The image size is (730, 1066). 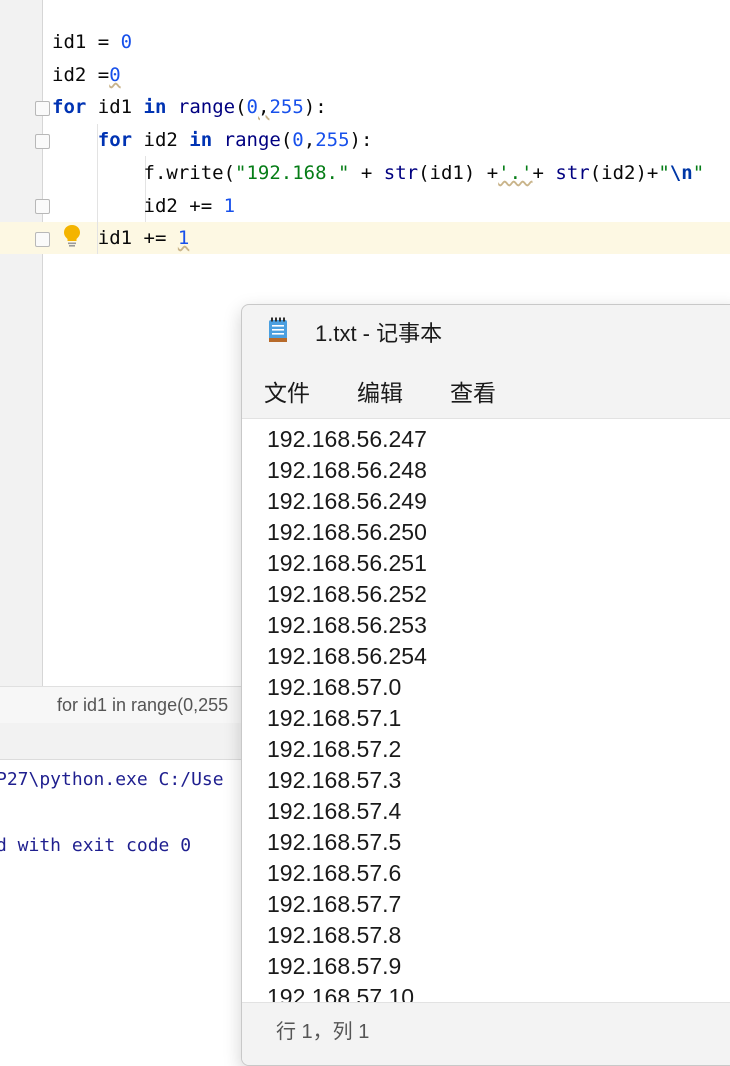 What do you see at coordinates (458, 173) in the screenshot?
I see `code-token: (id1) +` at bounding box center [458, 173].